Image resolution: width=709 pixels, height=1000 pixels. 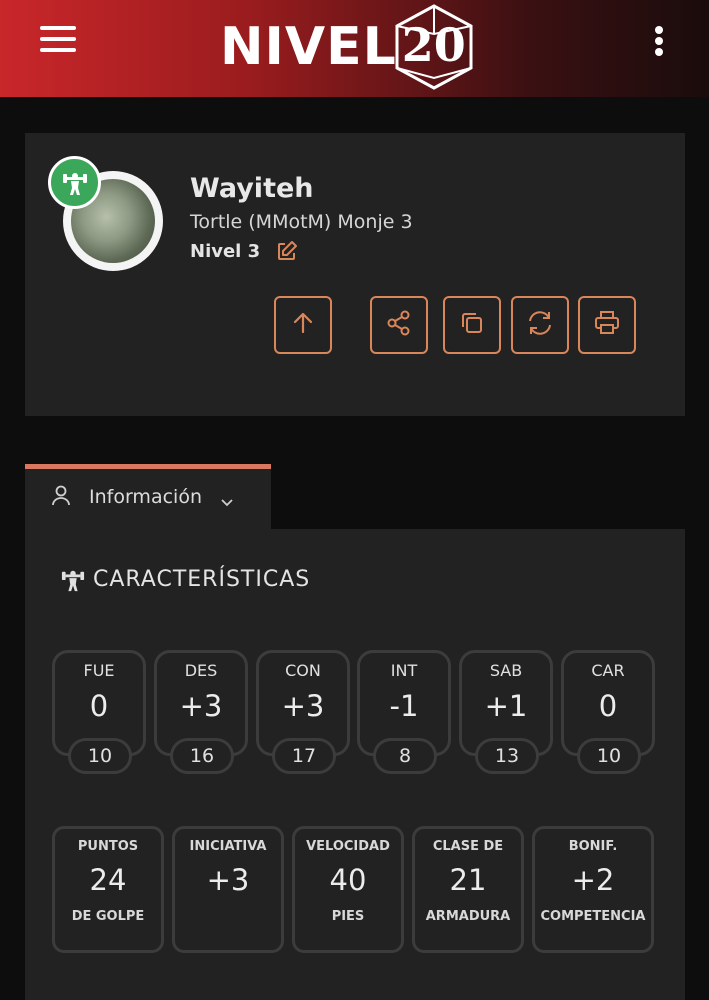 I want to click on tab-label: Información, so click(x=145, y=497).